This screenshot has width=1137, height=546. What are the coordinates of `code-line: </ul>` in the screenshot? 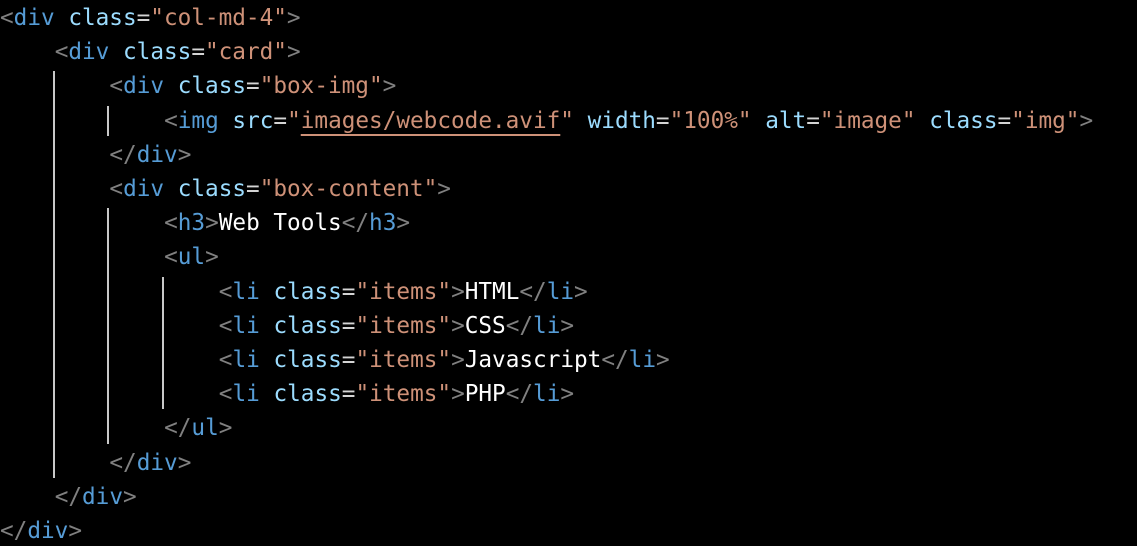 It's located at (198, 428).